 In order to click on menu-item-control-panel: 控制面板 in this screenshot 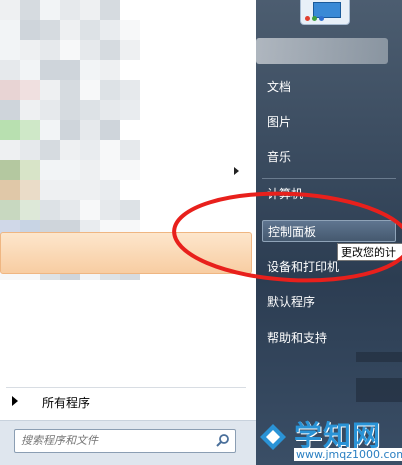, I will do `click(329, 231)`.